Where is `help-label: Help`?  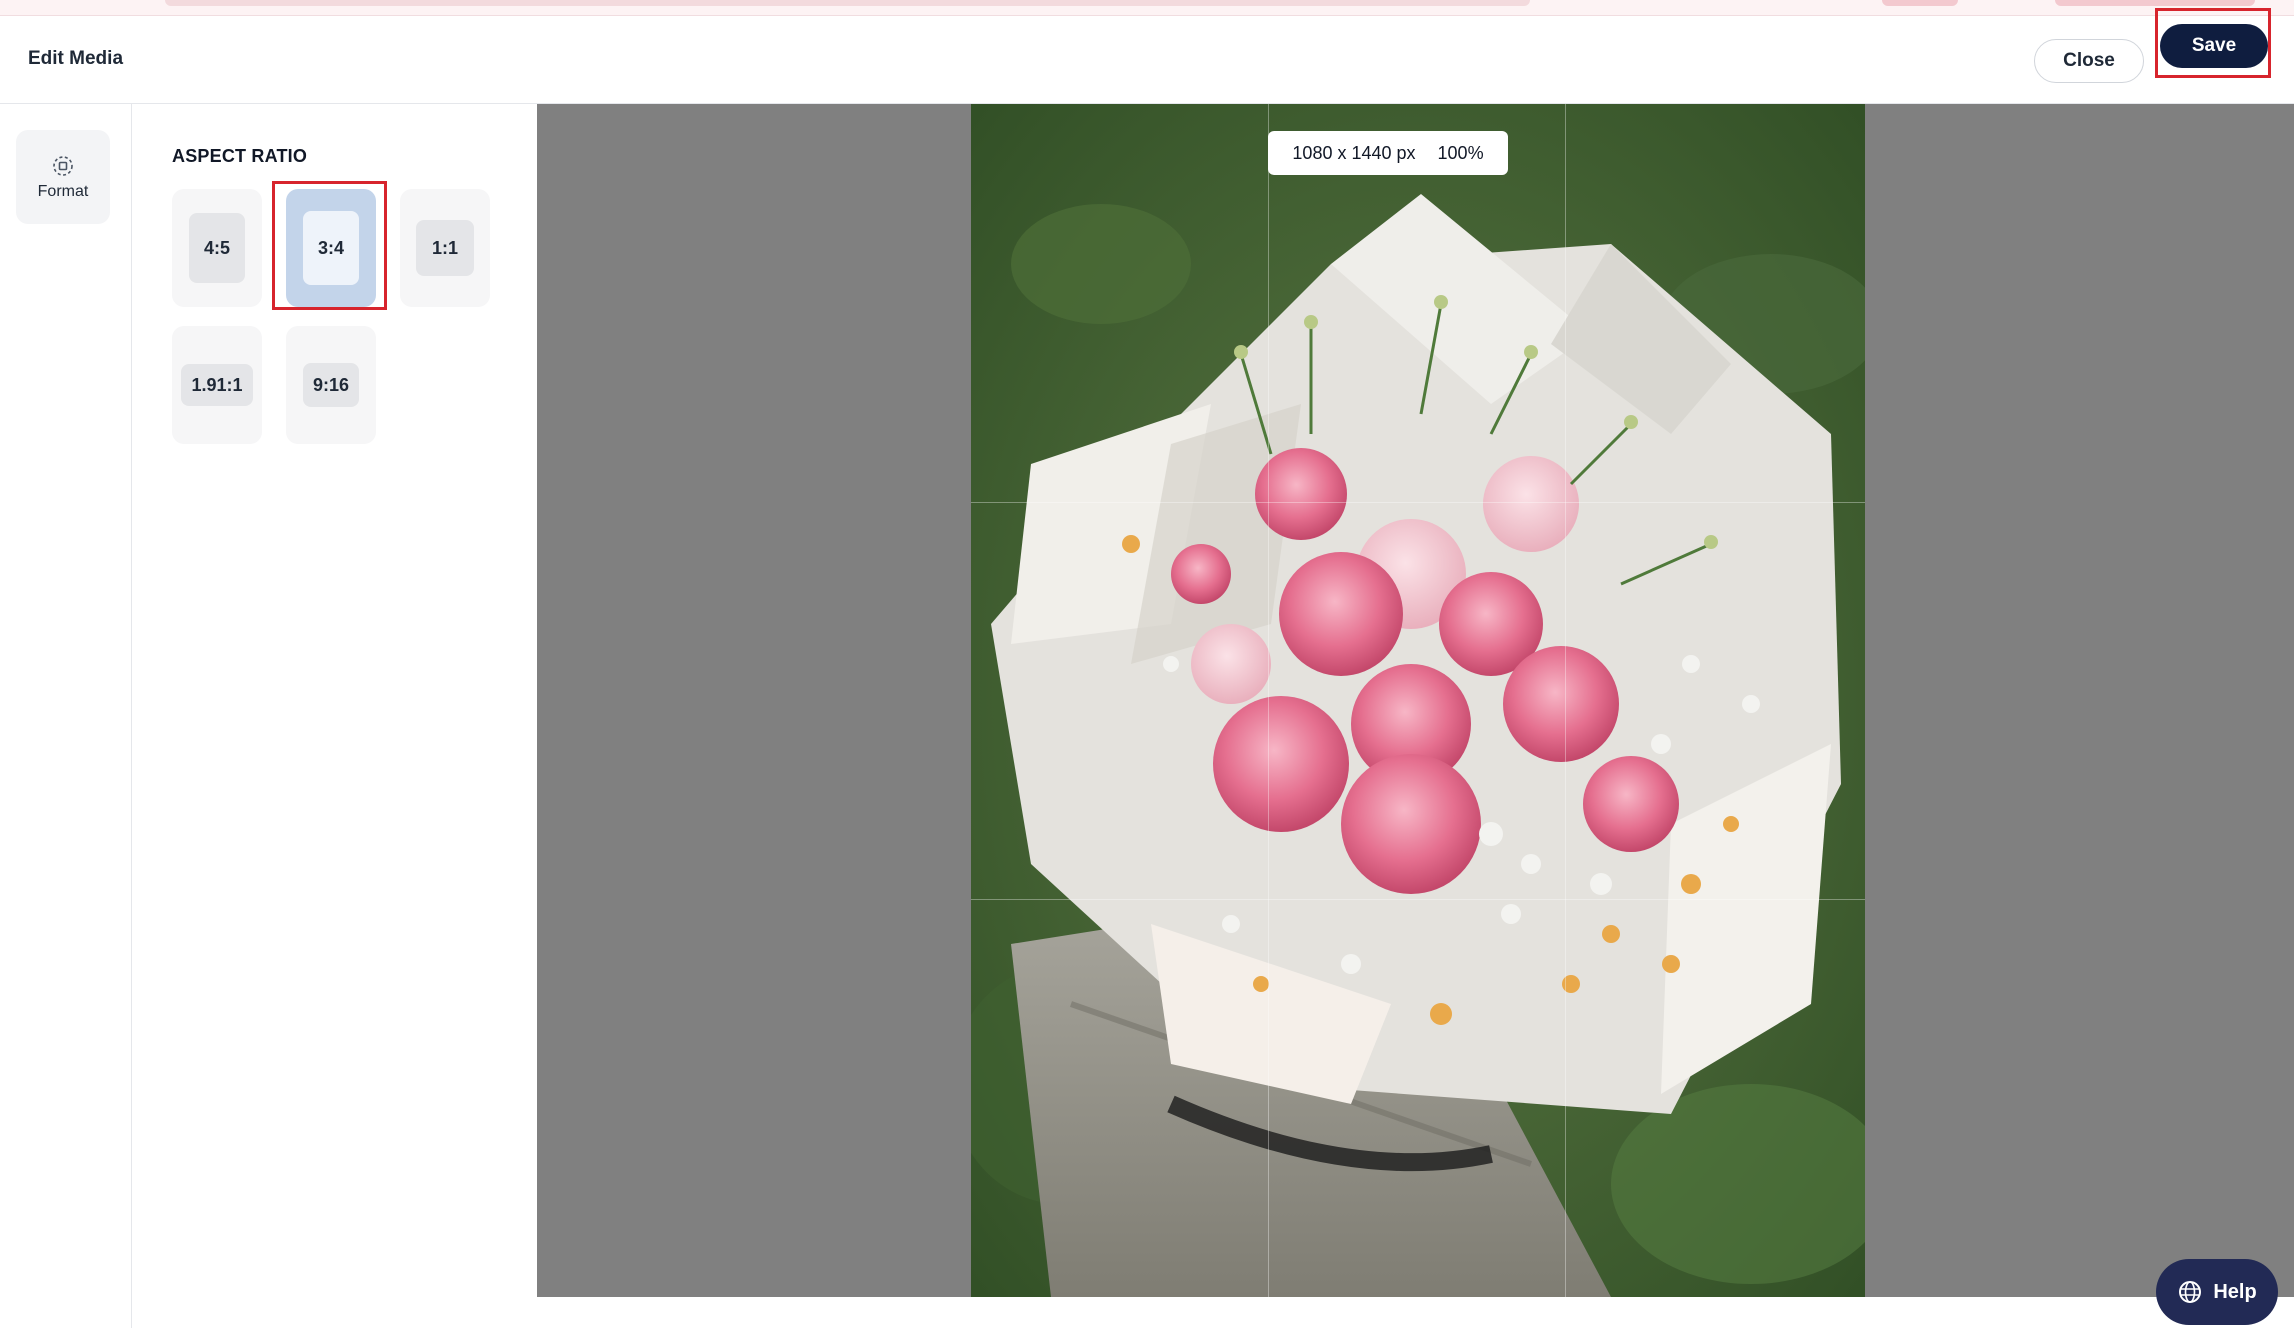 help-label: Help is located at coordinates (2235, 1291).